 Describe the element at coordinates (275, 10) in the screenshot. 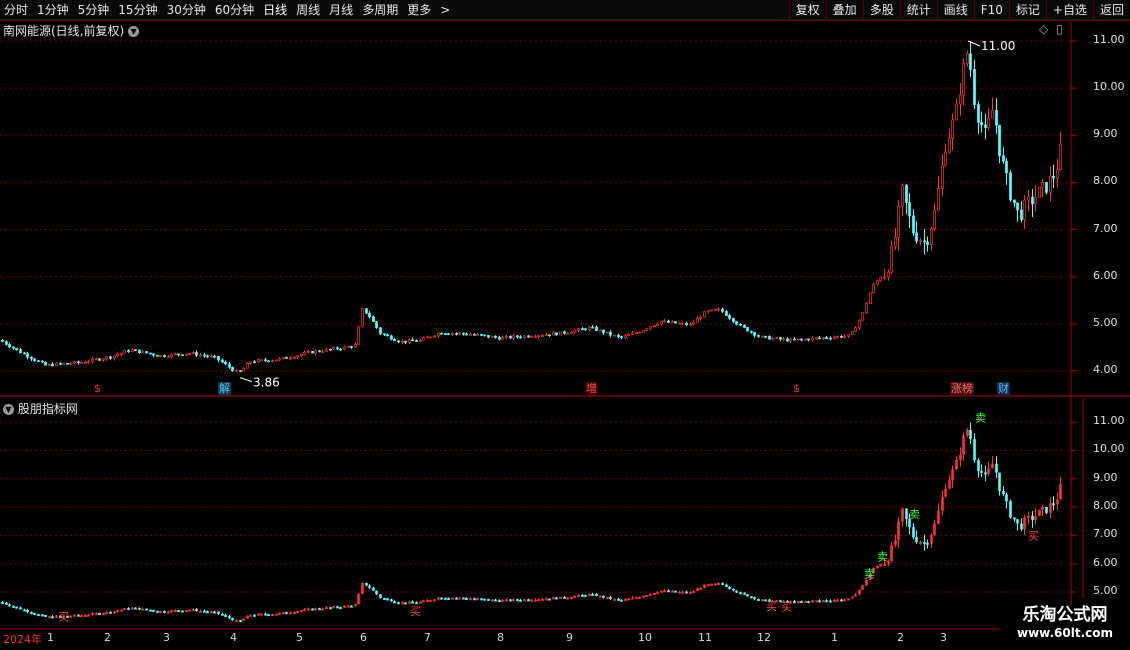

I see `tab-period-6: 日线` at that location.